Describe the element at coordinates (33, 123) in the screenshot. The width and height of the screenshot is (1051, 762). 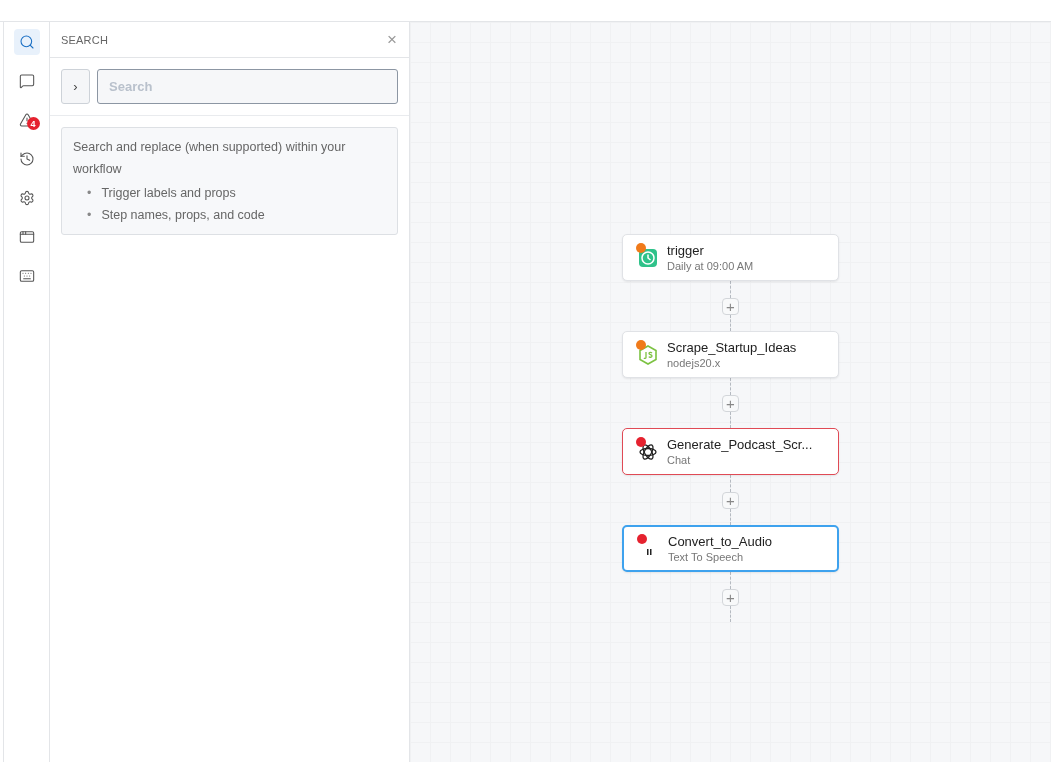
I see `count-badge: 4` at that location.